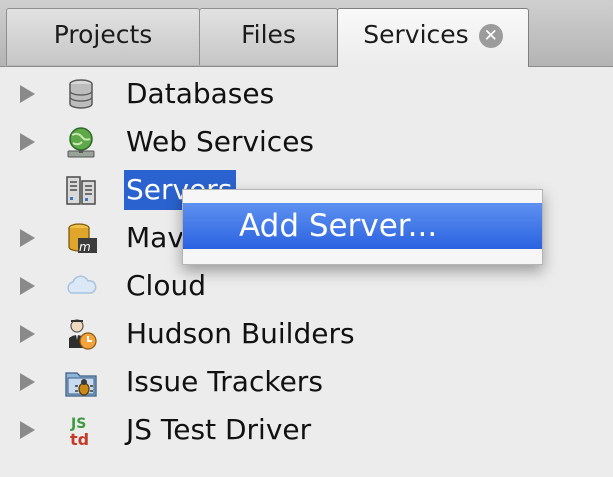 The width and height of the screenshot is (613, 477). What do you see at coordinates (240, 333) in the screenshot?
I see `tree-node-label: Hudson Builders` at bounding box center [240, 333].